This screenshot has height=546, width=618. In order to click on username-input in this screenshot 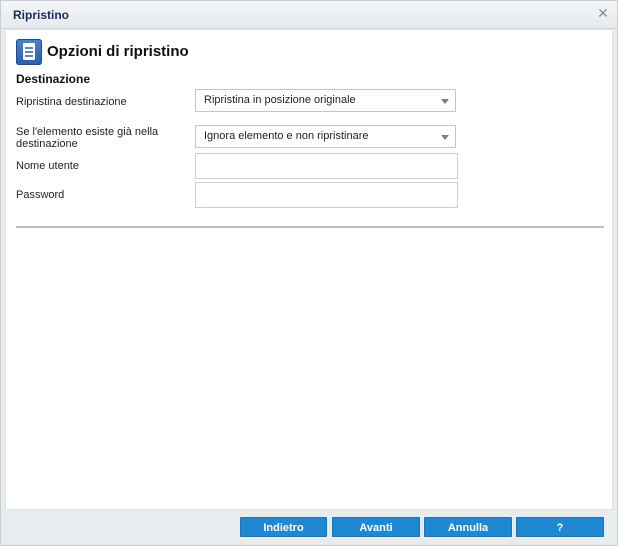, I will do `click(326, 166)`.